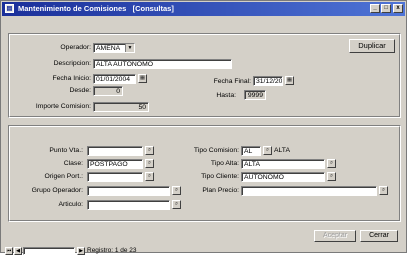 This screenshot has width=409, height=255. Describe the element at coordinates (121, 107) in the screenshot. I see `importe-comision-field: 50` at that location.